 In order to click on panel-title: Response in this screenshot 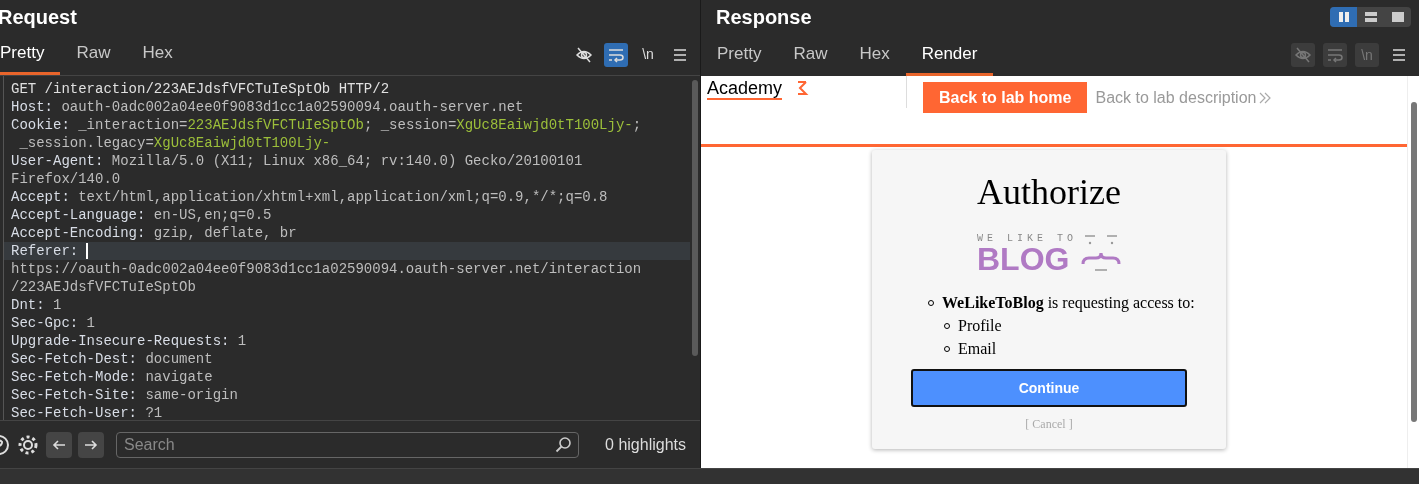, I will do `click(764, 17)`.